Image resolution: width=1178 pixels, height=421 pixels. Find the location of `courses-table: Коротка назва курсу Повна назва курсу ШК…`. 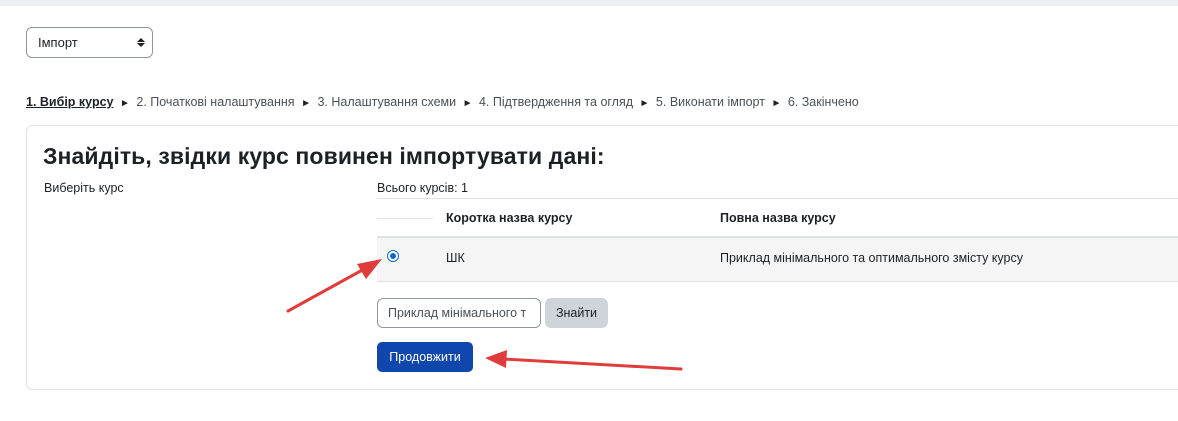

courses-table: Коротка назва курсу Повна назва курсу ШК… is located at coordinates (777, 240).